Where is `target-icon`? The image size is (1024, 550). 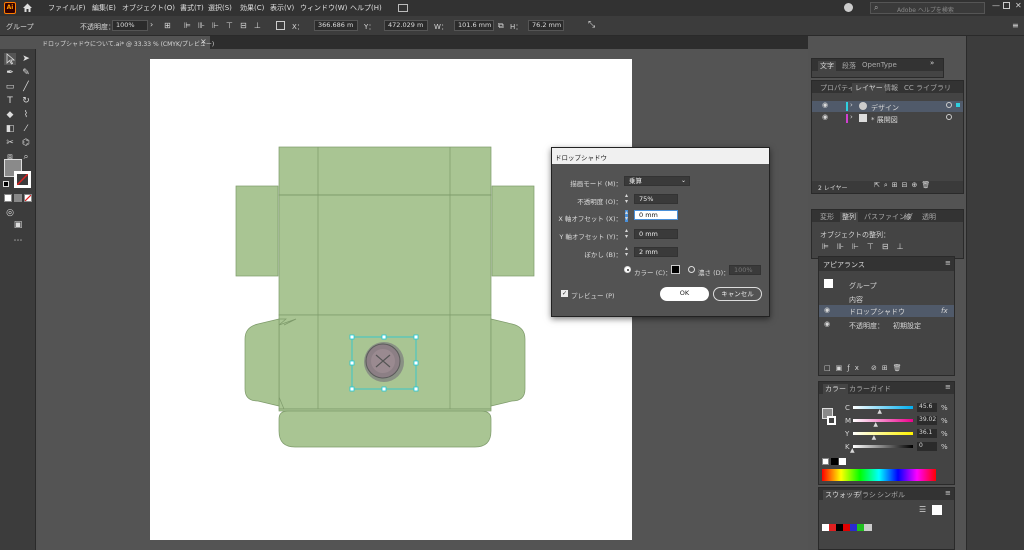 target-icon is located at coordinates (949, 117).